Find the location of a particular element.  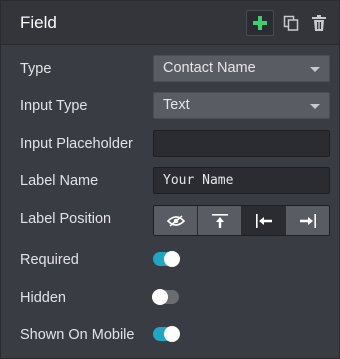

right-arrow-icon is located at coordinates (307, 220).